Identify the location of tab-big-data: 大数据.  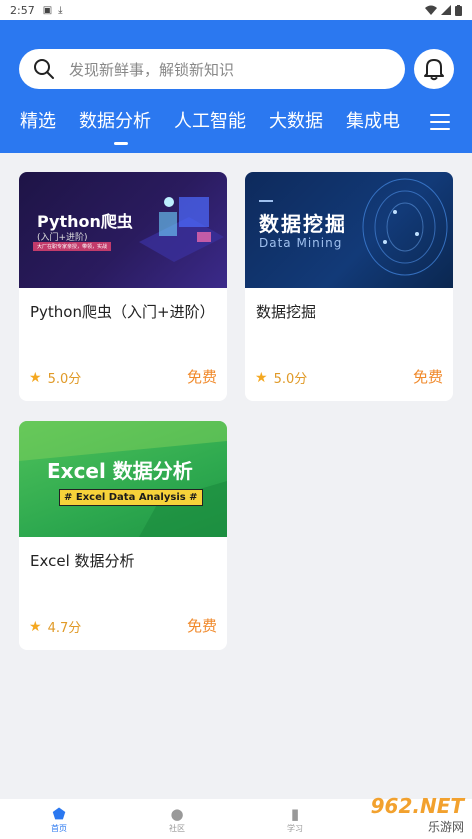
(296, 122).